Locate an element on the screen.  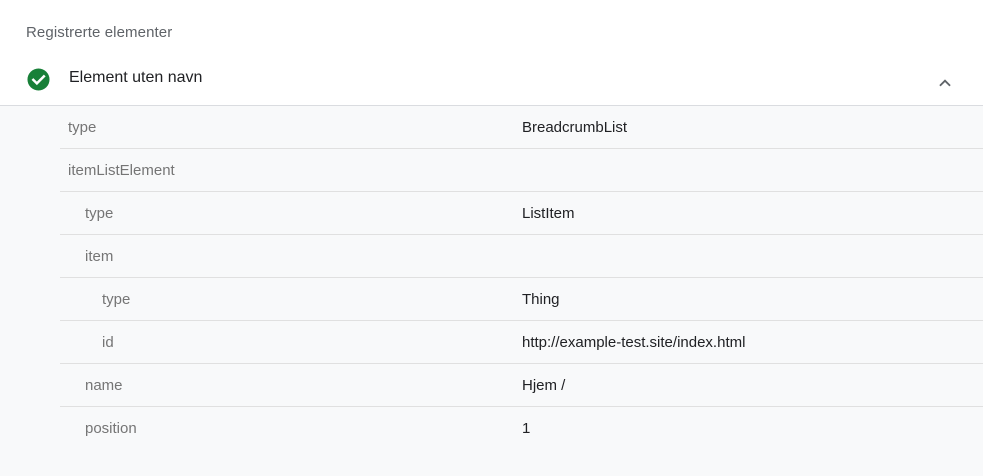
property-row: position 1 is located at coordinates (521, 428).